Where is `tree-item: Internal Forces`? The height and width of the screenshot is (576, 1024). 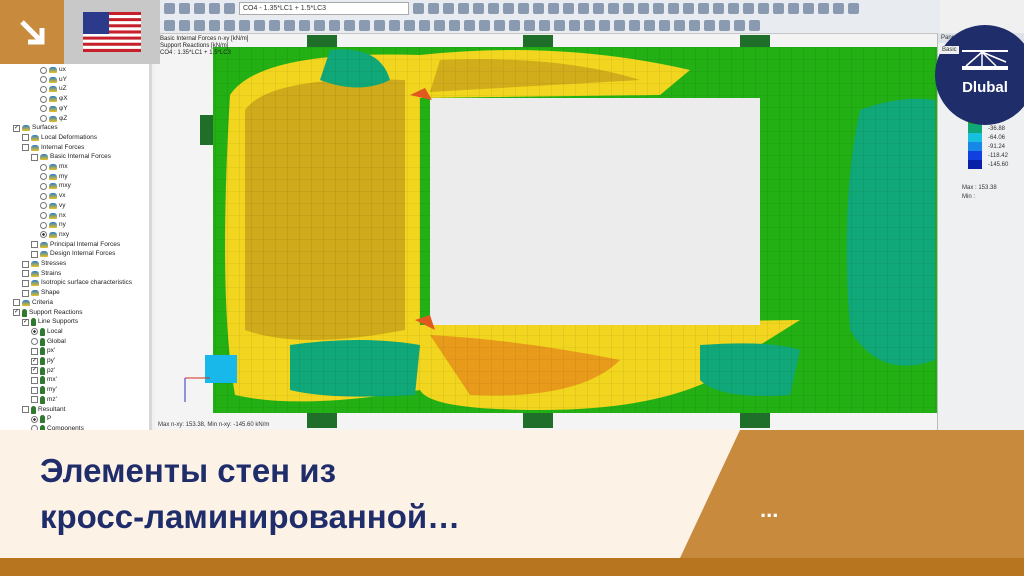 tree-item: Internal Forces is located at coordinates (53, 148).